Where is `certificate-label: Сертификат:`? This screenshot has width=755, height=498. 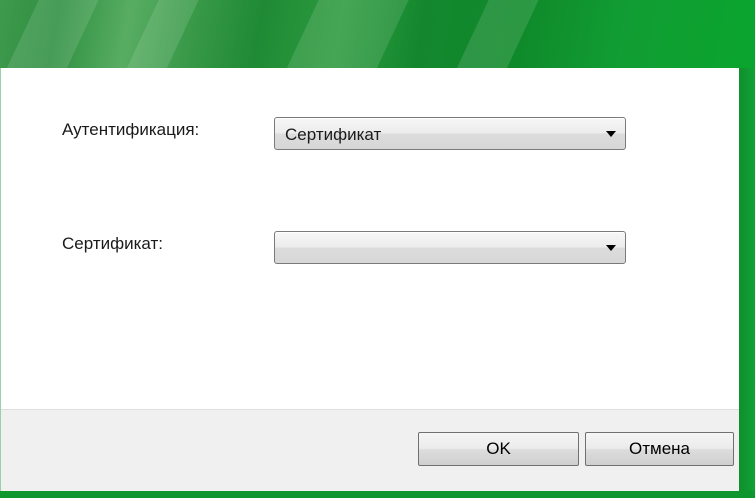
certificate-label: Сертификат: is located at coordinates (112, 243).